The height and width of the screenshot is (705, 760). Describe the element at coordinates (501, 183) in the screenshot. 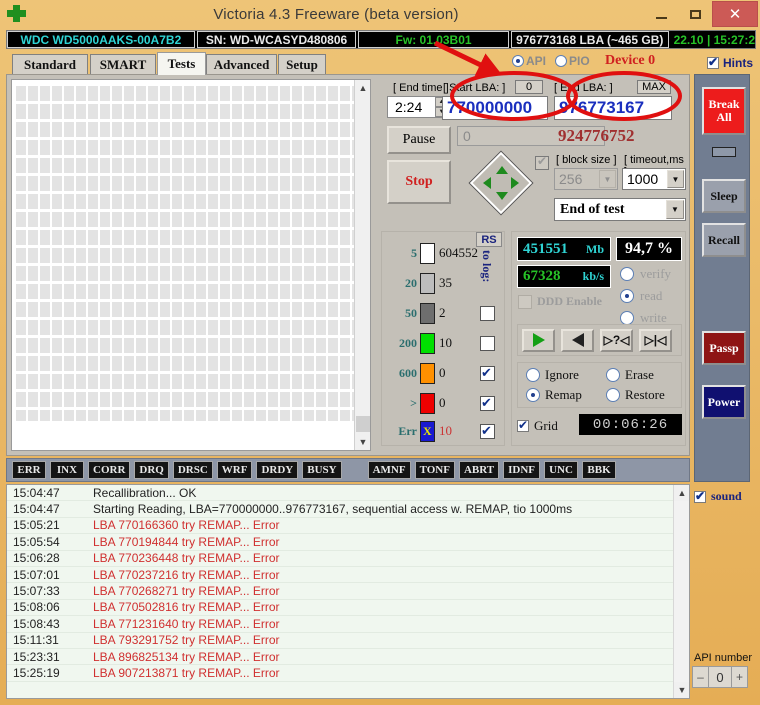

I see `direction-pad` at that location.